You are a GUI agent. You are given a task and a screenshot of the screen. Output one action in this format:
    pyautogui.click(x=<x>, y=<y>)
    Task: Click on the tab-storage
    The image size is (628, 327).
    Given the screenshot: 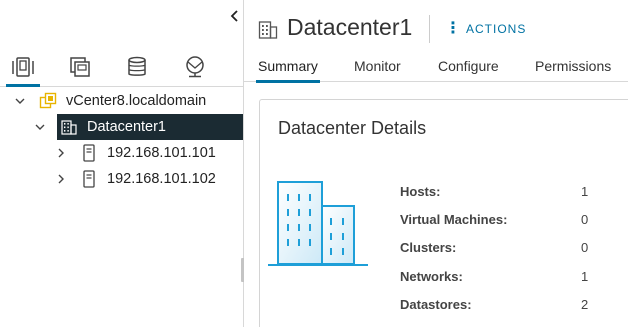 What is the action you would take?
    pyautogui.click(x=137, y=67)
    